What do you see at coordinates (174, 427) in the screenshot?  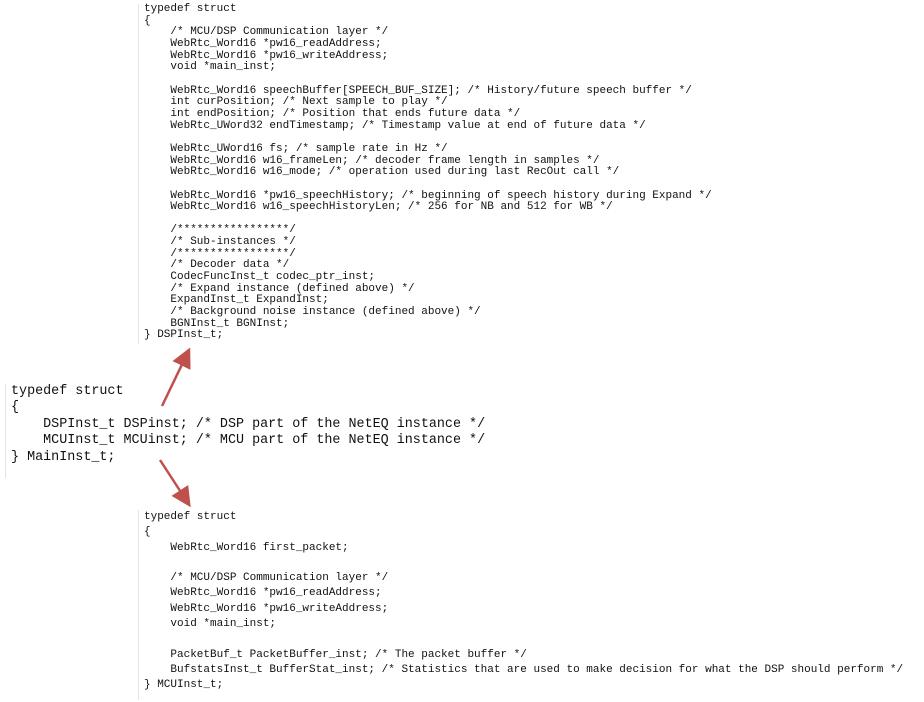 I see `arrows-layer` at bounding box center [174, 427].